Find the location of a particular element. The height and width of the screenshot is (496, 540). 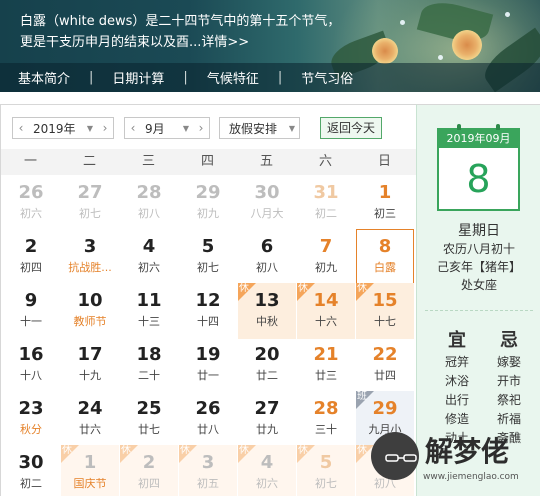

day-number: 25 is located at coordinates (149, 408).